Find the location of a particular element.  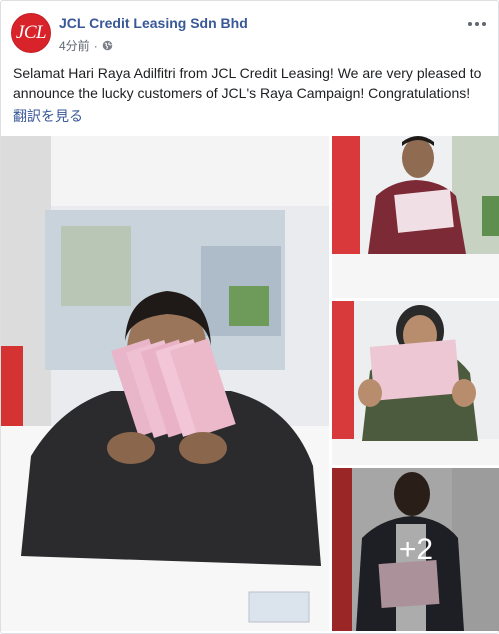

photo-thumbnail-3: +2 is located at coordinates (415, 549).